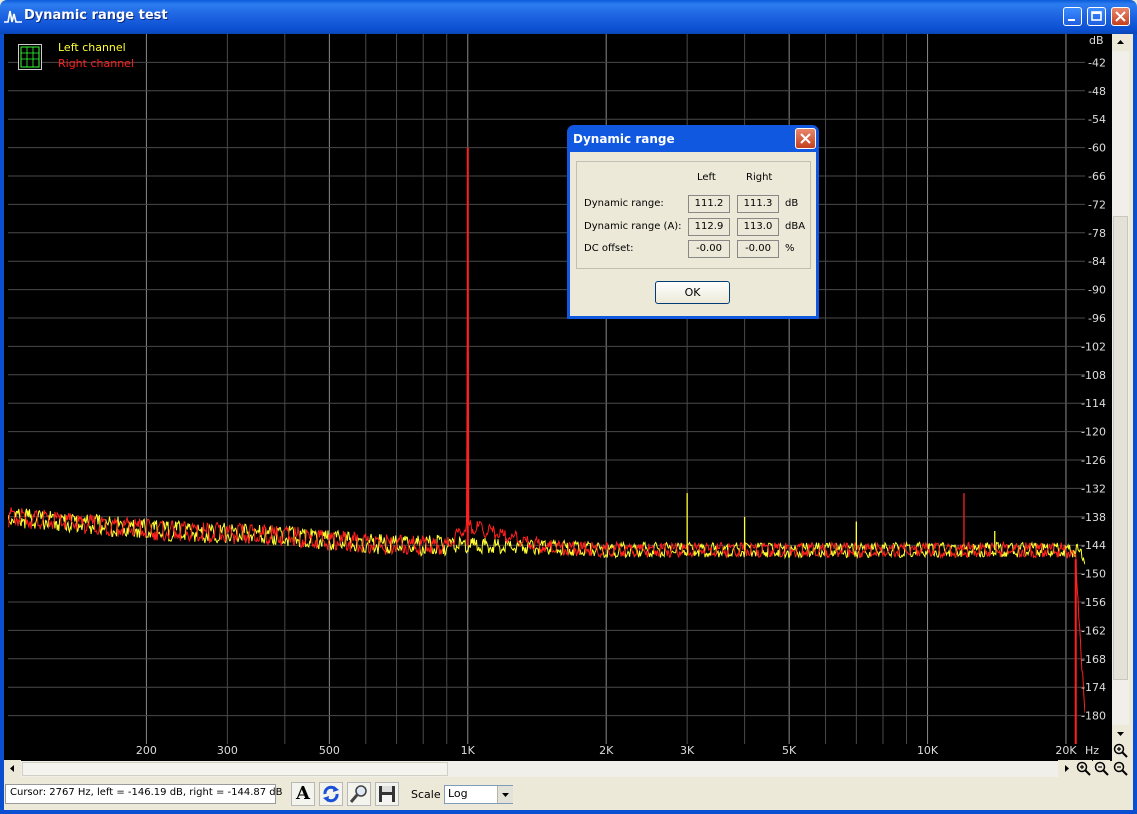 The image size is (1137, 814). I want to click on zoom-out-x-button, so click(1101, 768).